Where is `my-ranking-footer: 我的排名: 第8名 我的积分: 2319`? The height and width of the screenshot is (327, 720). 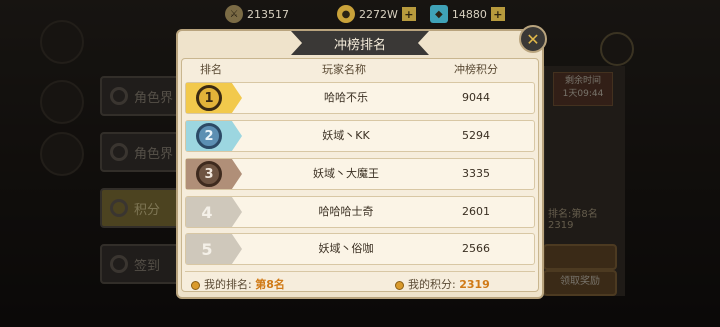
my-ranking-footer: 我的排名: 第8名 我的积分: 2319 is located at coordinates (360, 281).